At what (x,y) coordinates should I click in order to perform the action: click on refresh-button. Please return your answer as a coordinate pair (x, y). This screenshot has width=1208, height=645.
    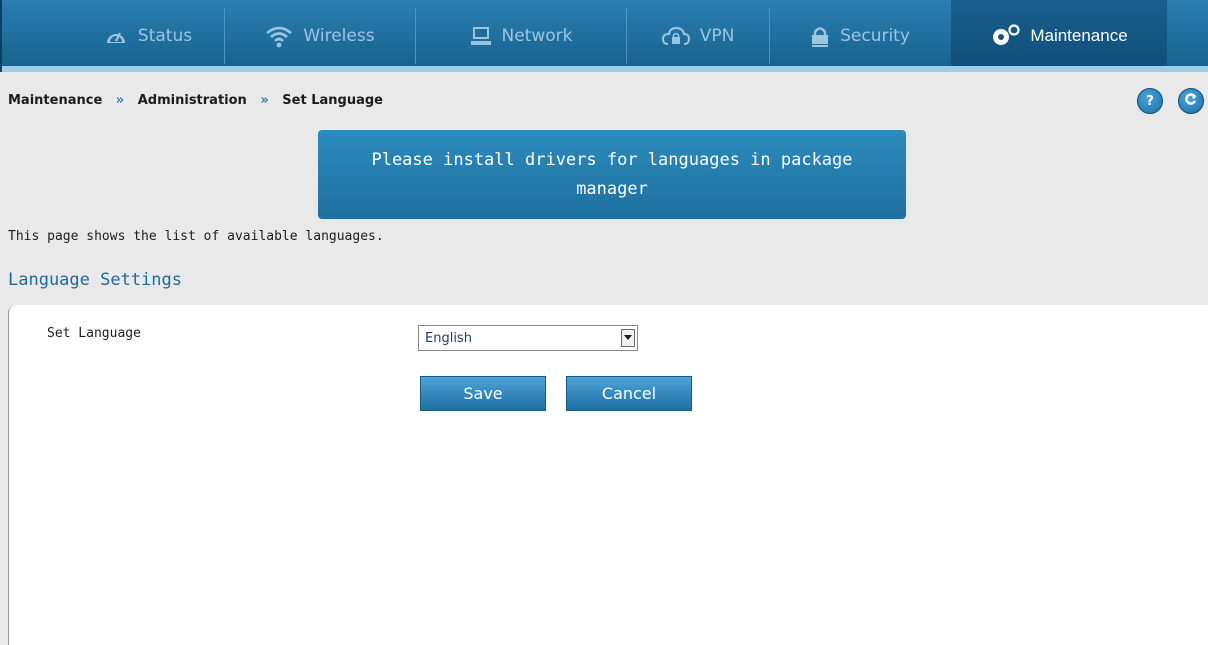
    Looking at the image, I should click on (1191, 101).